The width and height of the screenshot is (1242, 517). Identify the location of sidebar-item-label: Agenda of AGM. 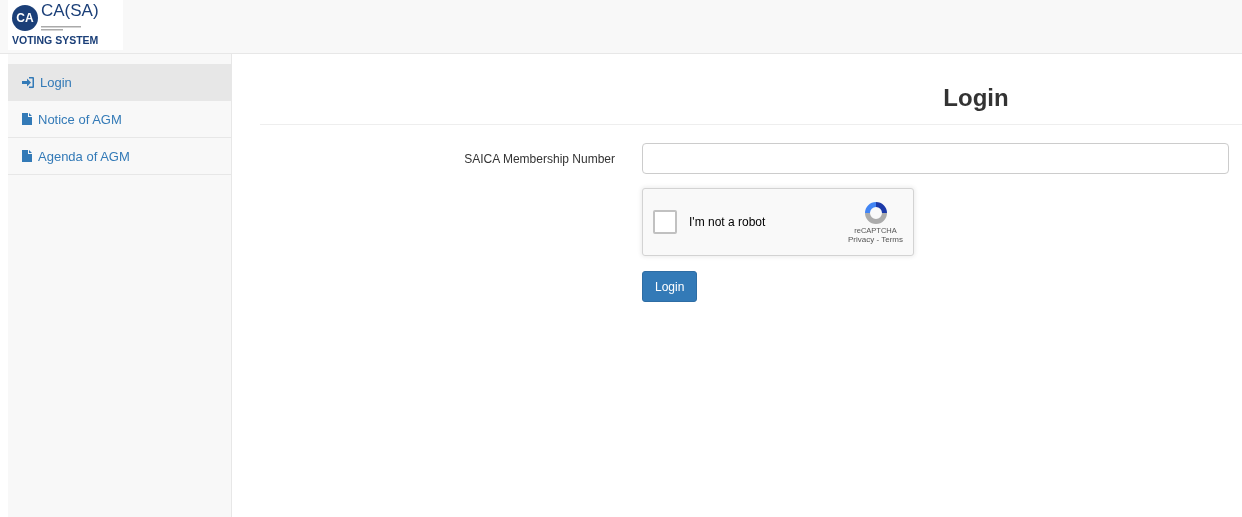
(84, 156).